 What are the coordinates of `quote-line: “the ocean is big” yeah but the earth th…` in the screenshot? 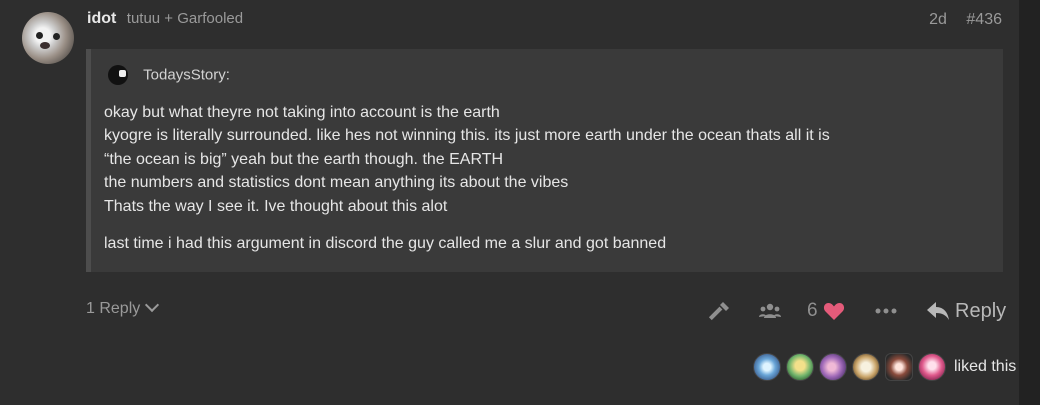 It's located at (304, 159).